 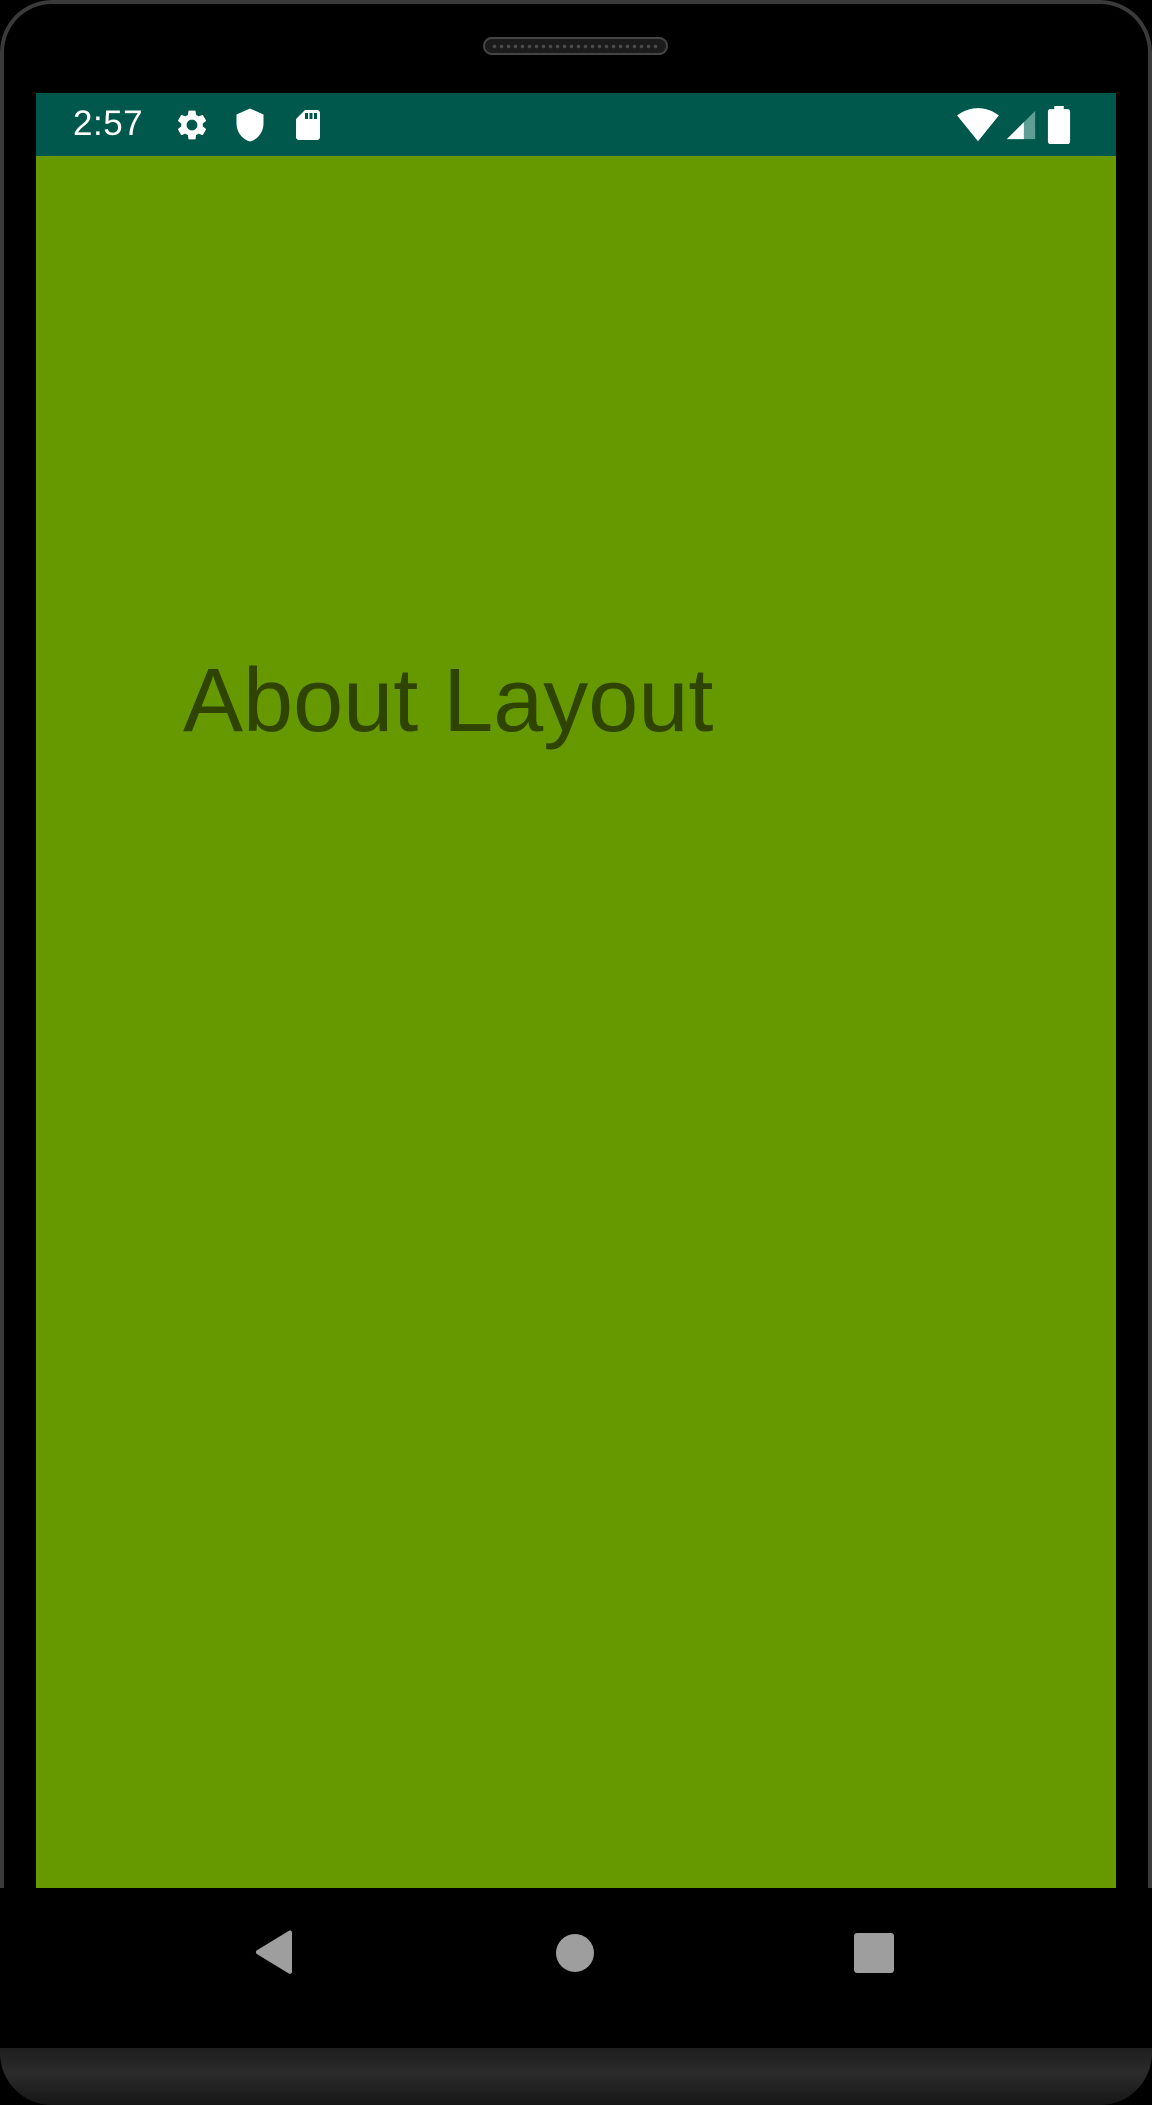 I want to click on status-bar: 2:57, so click(x=576, y=124).